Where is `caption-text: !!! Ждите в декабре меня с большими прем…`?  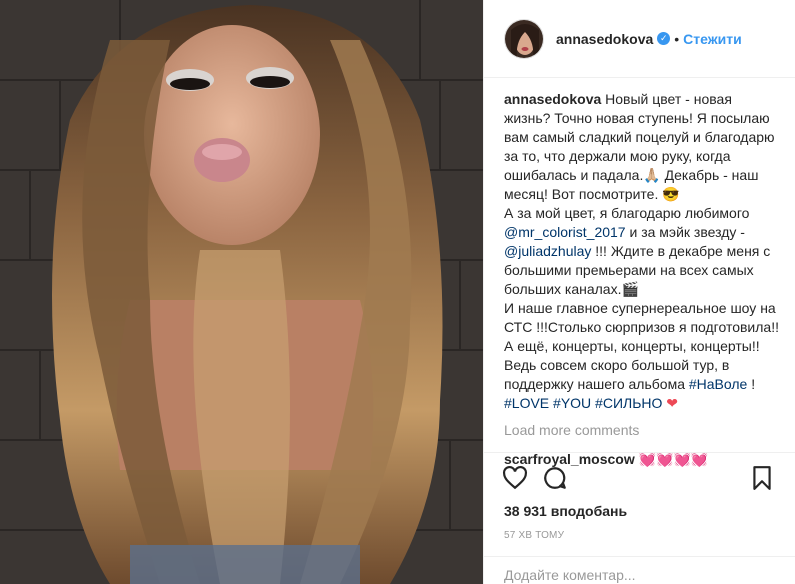
caption-text: !!! Ждите в декабре меня с большими прем… is located at coordinates (641, 317).